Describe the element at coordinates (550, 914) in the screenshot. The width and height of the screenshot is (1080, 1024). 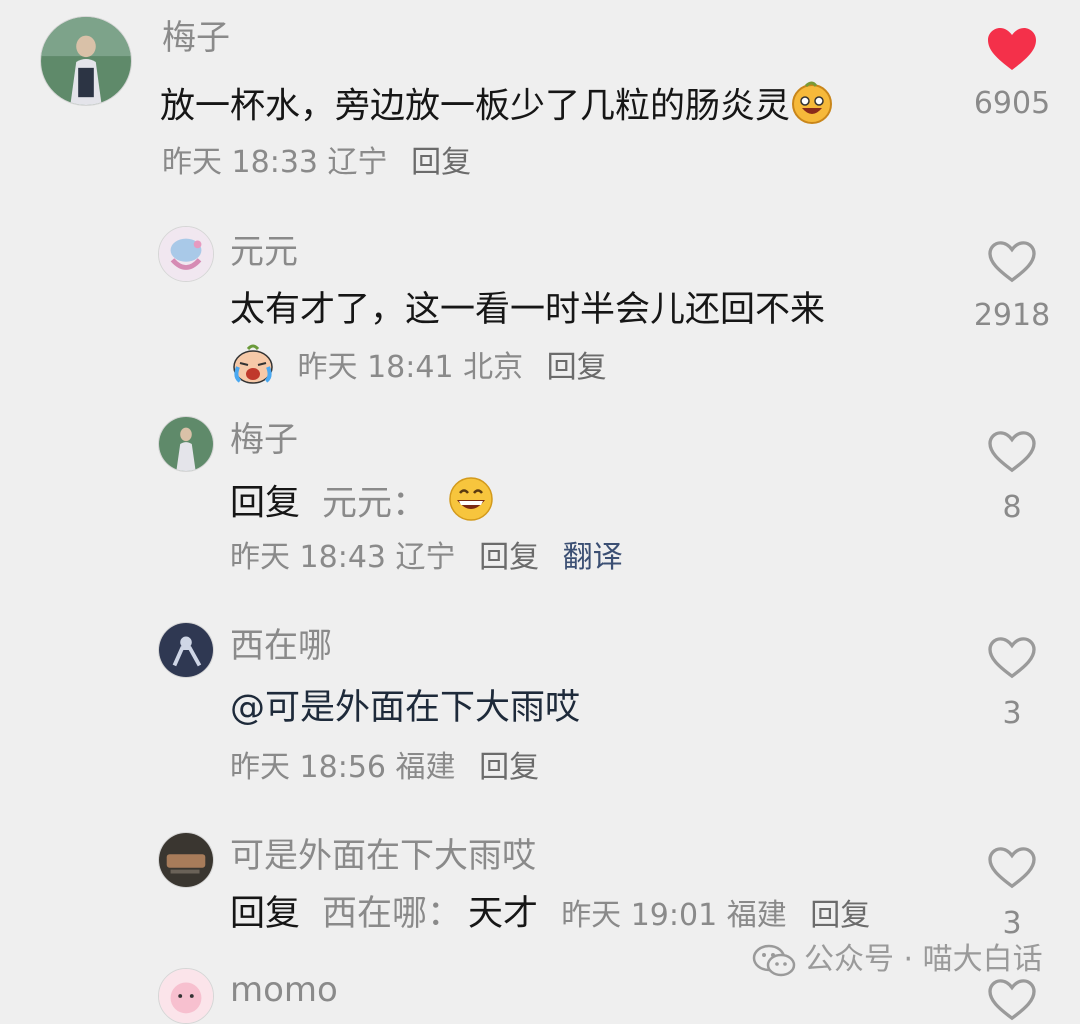
I see `comment-text: 回复 西在哪： 天才 昨天 19:01 福建 回复` at that location.